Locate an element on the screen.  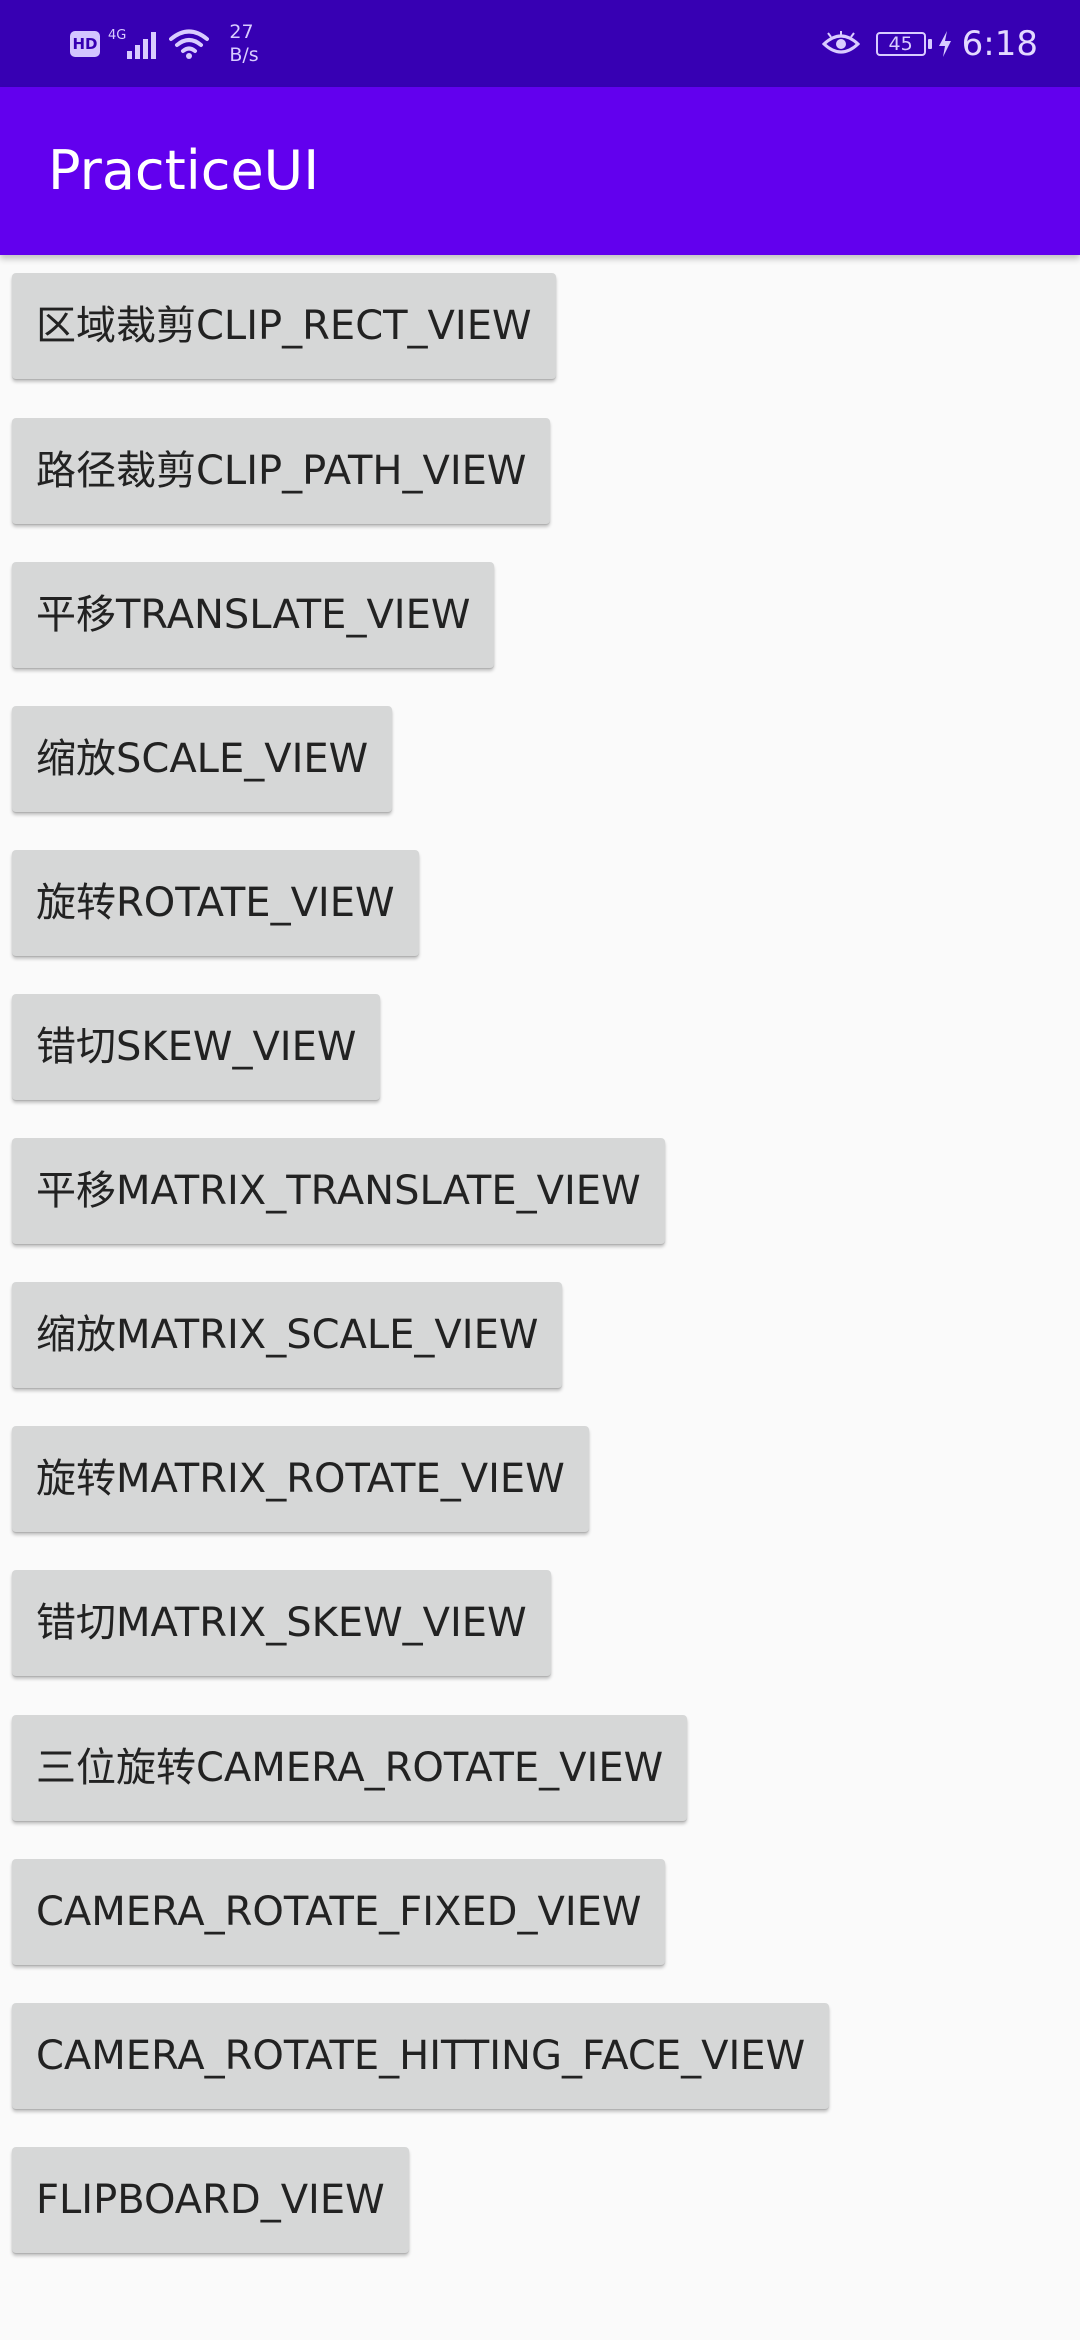
clip-path-view-button: 路径裁剪CLIP_PATH_VIEW is located at coordinates (281, 471).